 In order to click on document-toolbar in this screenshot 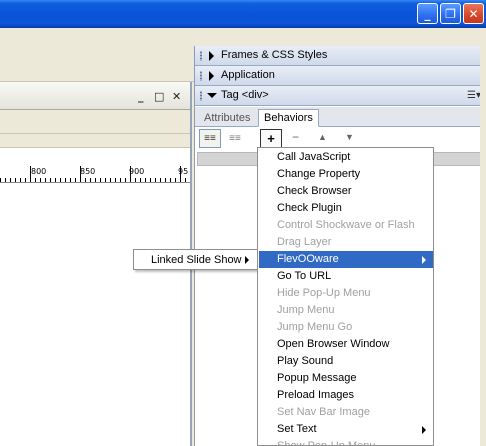, I will do `click(95, 122)`.